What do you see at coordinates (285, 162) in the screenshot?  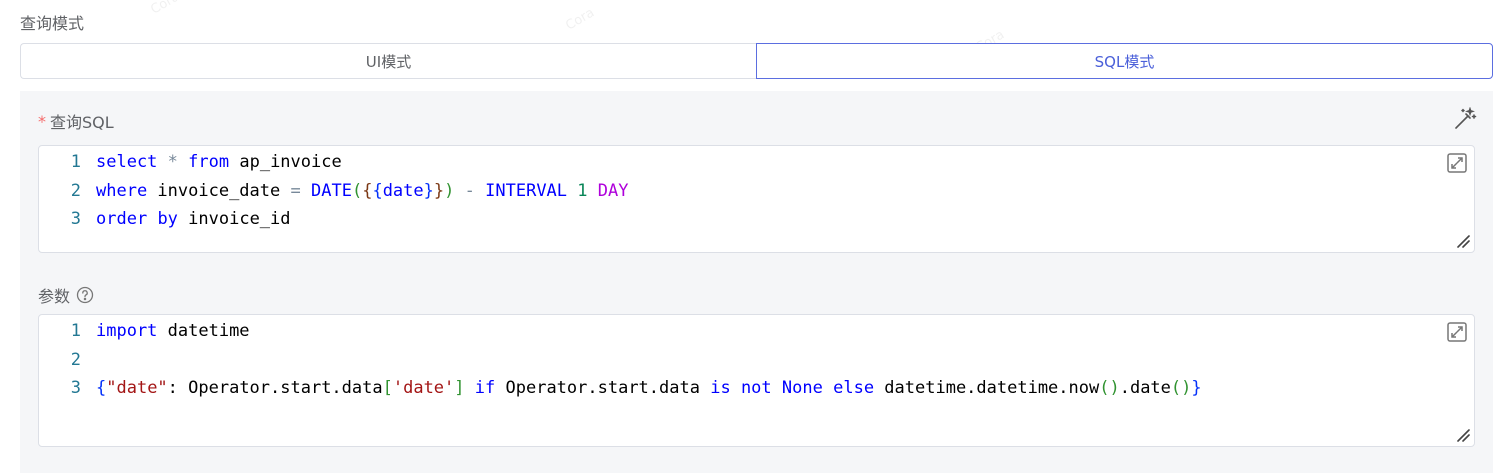 I see `code-token: ap_invoice` at bounding box center [285, 162].